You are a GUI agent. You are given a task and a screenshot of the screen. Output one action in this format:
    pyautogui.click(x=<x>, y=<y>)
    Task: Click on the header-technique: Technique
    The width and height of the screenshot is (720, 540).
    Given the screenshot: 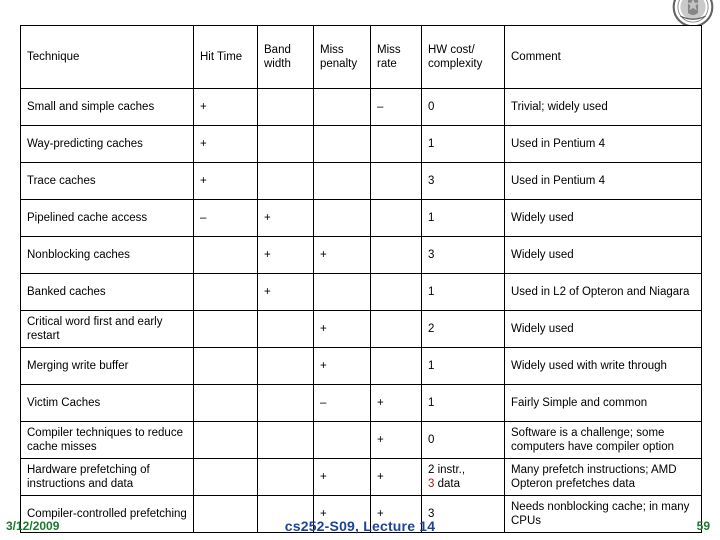 What is the action you would take?
    pyautogui.click(x=107, y=57)
    